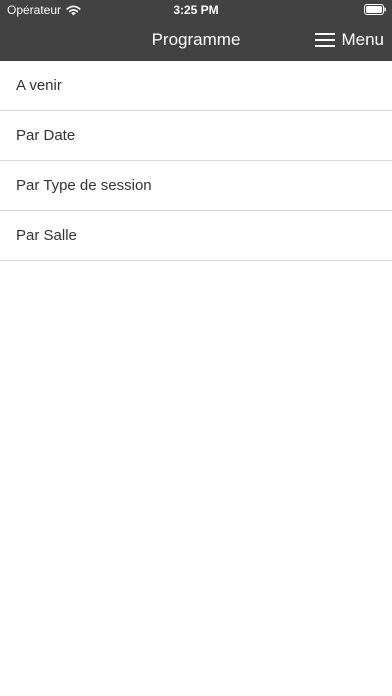  What do you see at coordinates (39, 85) in the screenshot?
I see `list-item-label: A venir` at bounding box center [39, 85].